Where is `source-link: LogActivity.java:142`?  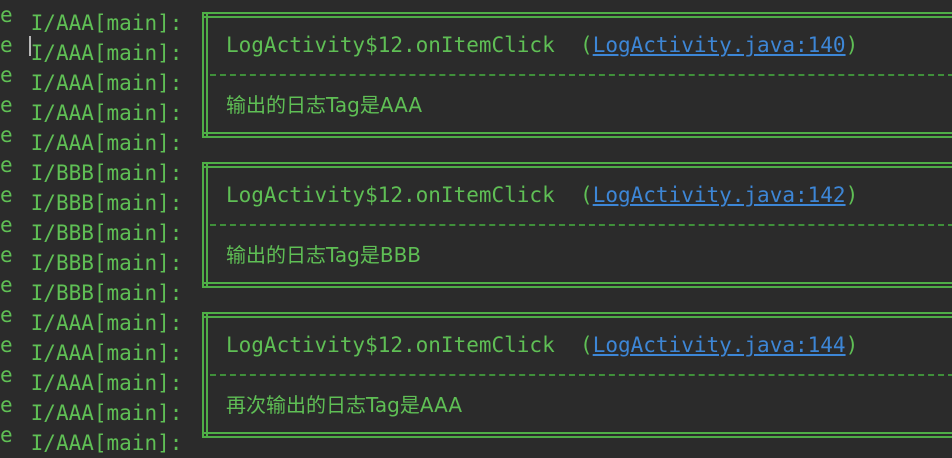 source-link: LogActivity.java:142 is located at coordinates (719, 195).